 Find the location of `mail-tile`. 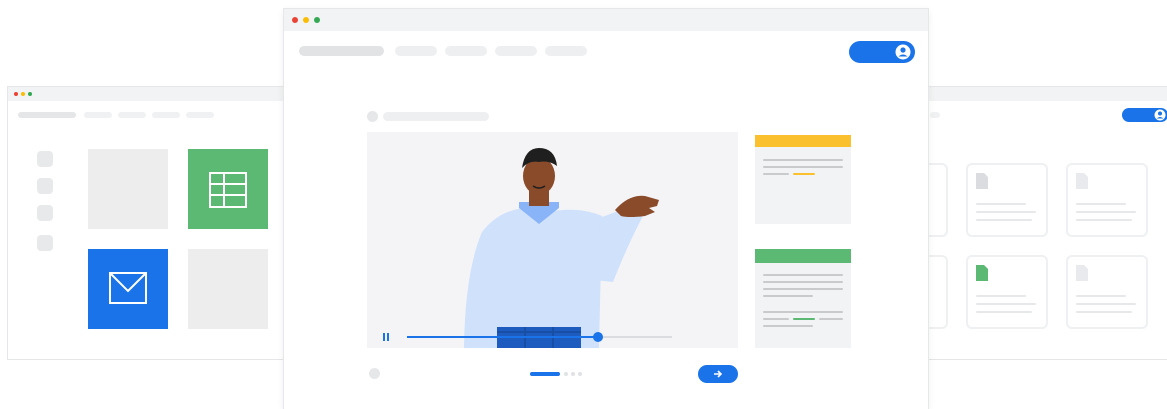

mail-tile is located at coordinates (128, 289).